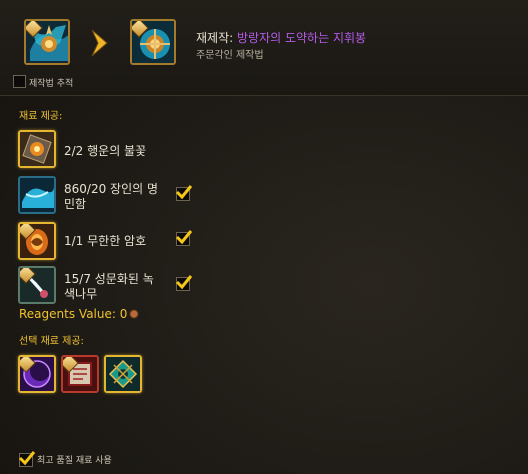 The image size is (528, 474). Describe the element at coordinates (215, 38) in the screenshot. I see `recast-label: 재제작:` at that location.